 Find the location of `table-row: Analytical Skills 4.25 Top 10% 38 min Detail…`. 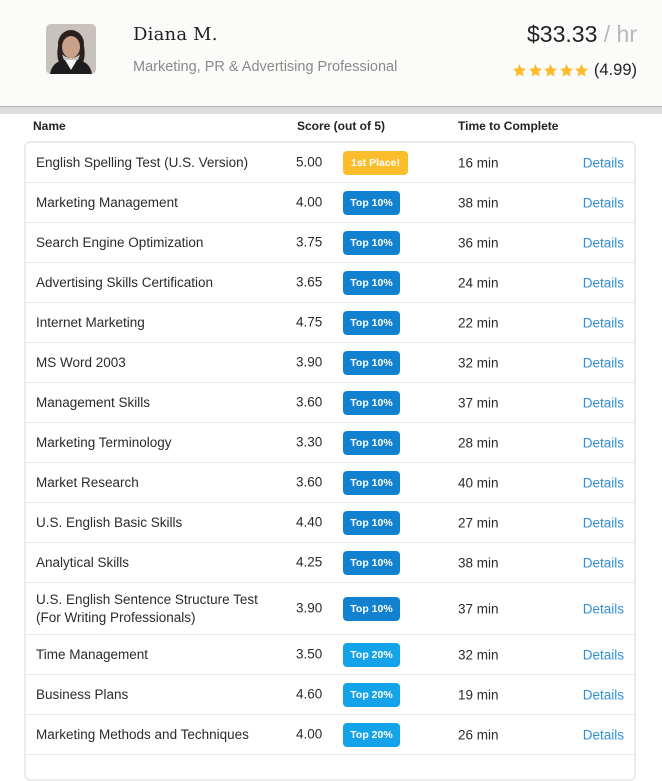

table-row: Analytical Skills 4.25 Top 10% 38 min Detail… is located at coordinates (330, 563).